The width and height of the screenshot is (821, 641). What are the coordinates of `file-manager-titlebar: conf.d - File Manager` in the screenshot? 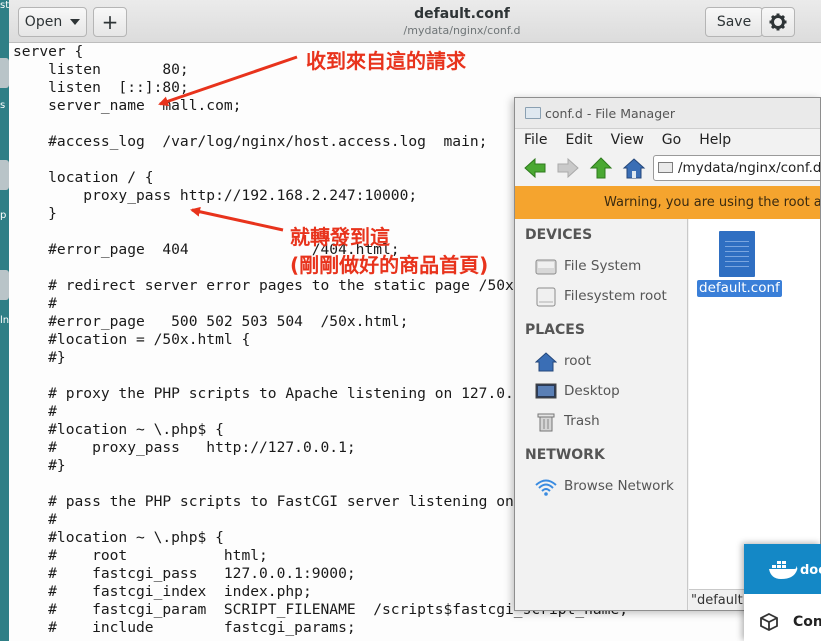 It's located at (667, 113).